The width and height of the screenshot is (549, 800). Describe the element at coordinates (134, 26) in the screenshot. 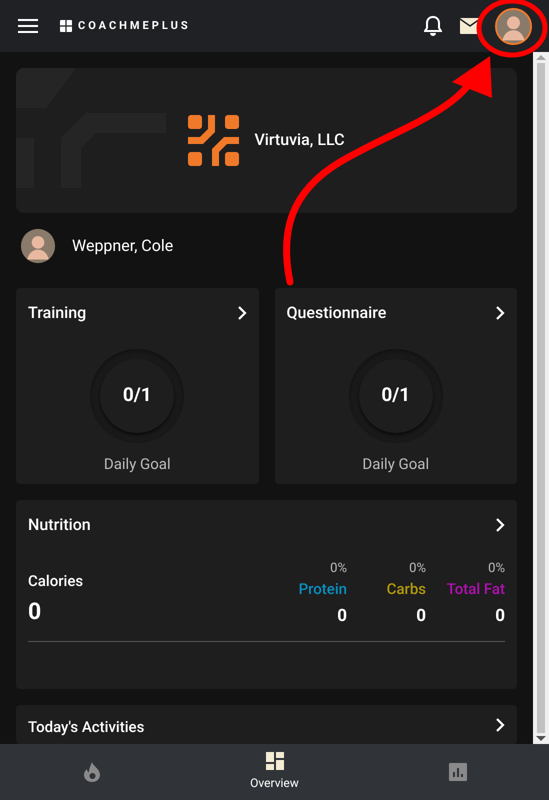

I see `logo-text: COACHMEPLUS` at that location.